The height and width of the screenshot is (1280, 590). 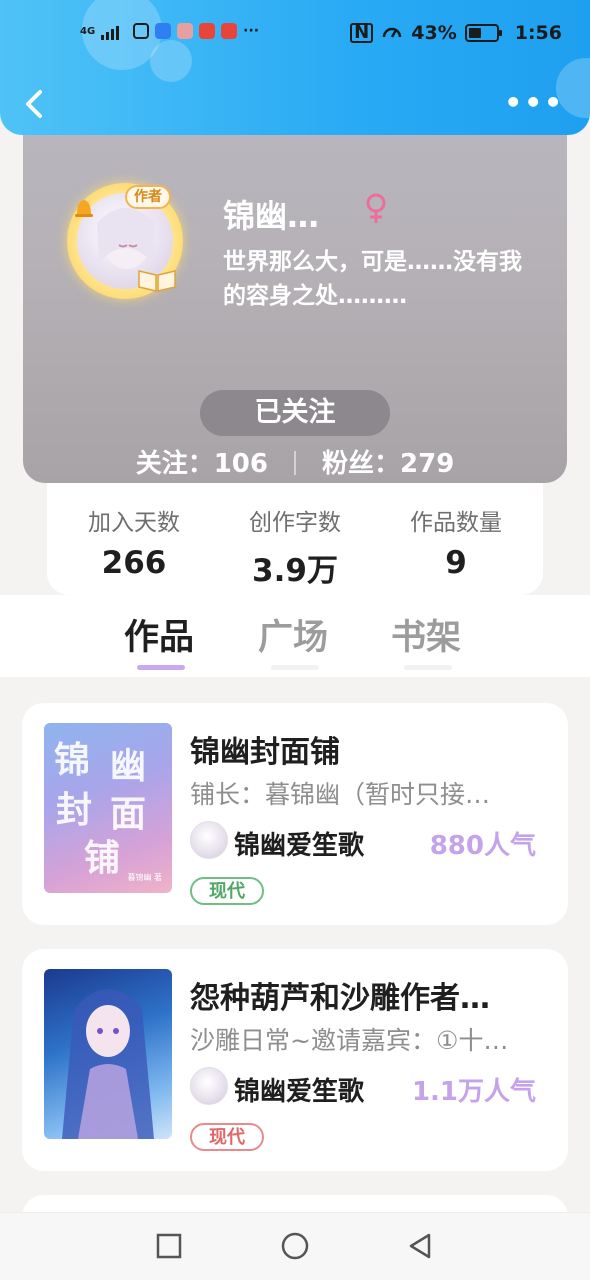 I want to click on speed-icon, so click(x=392, y=32).